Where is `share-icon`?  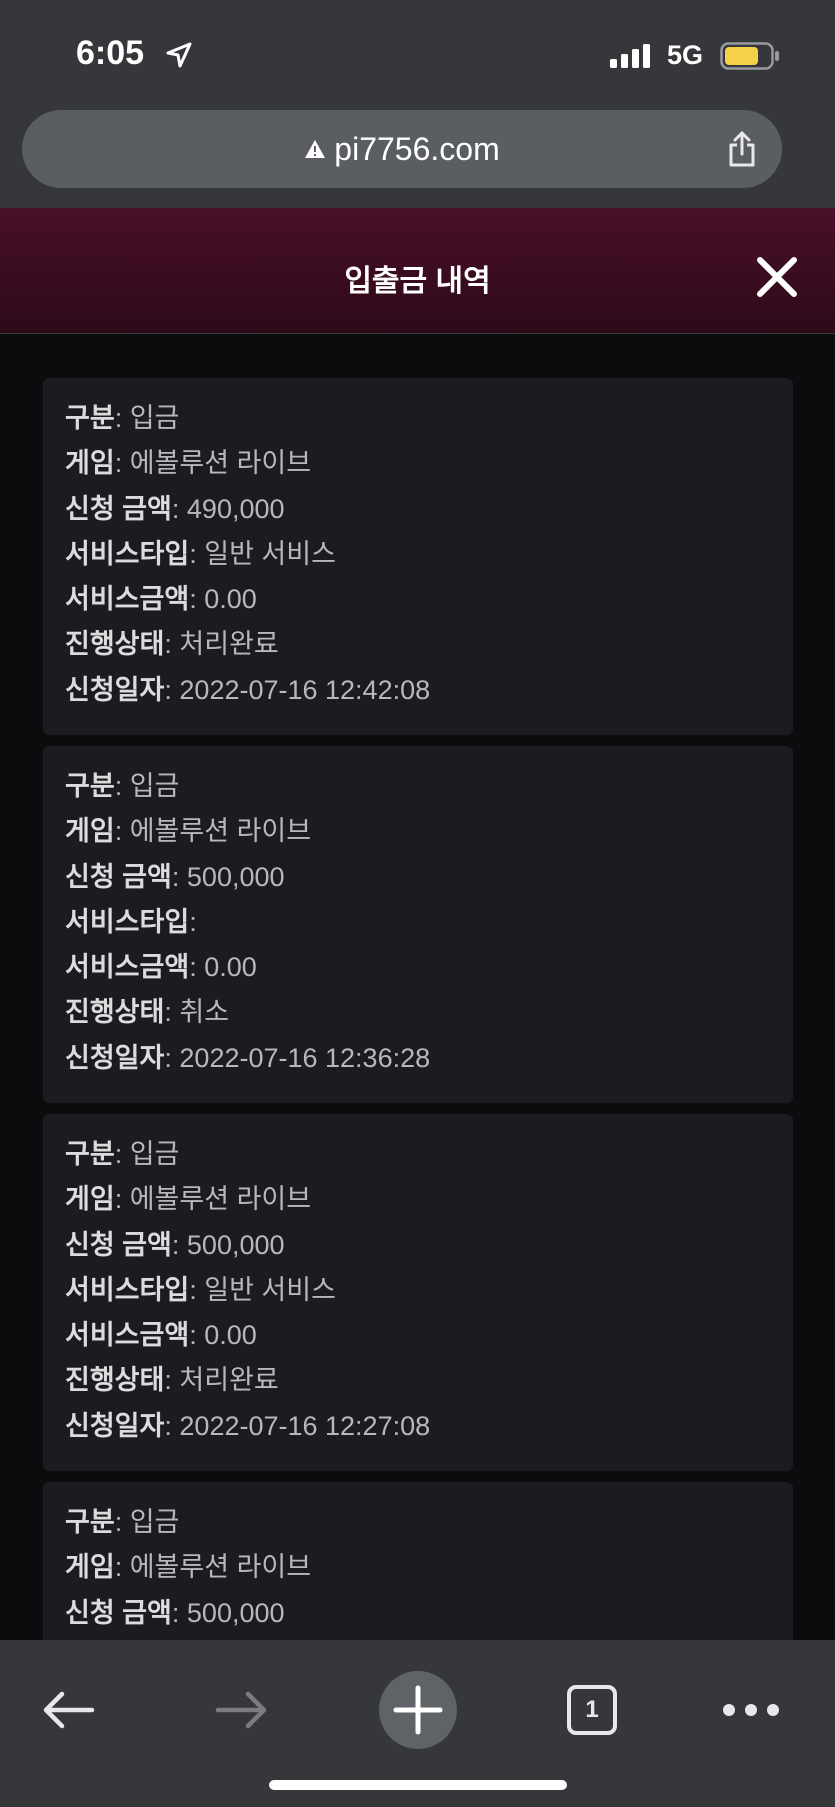
share-icon is located at coordinates (742, 149).